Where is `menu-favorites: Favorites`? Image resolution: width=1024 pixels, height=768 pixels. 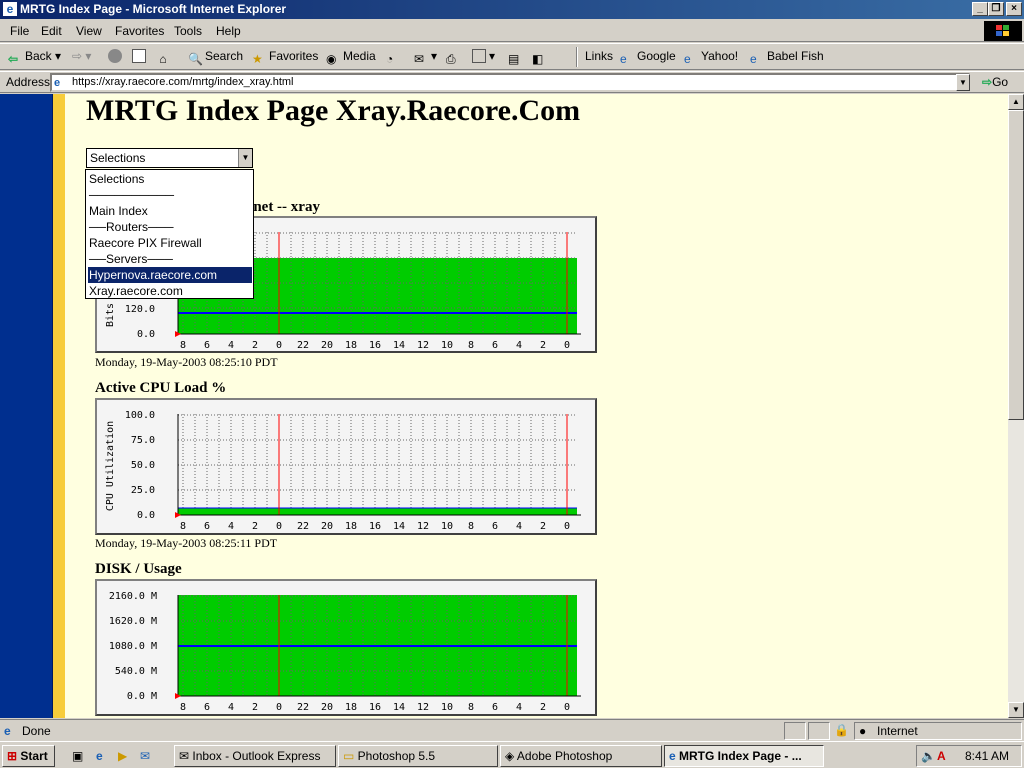 menu-favorites: Favorites is located at coordinates (139, 31).